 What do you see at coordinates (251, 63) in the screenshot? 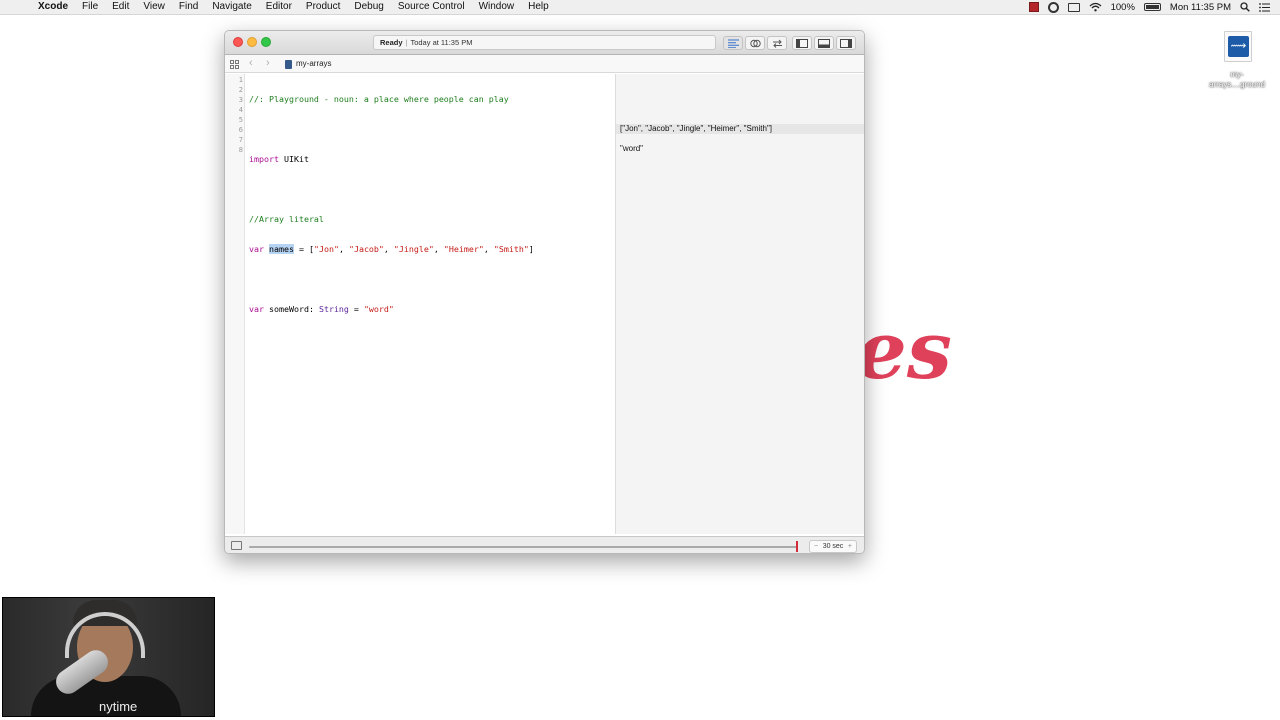
I see `back-chevron-icon: ‹` at bounding box center [251, 63].